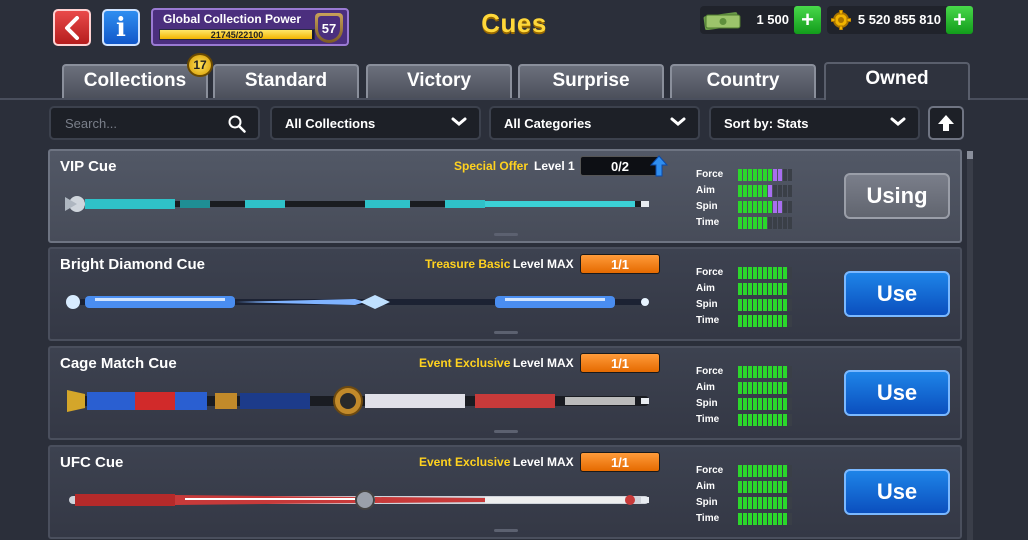 The width and height of the screenshot is (1028, 540). Describe the element at coordinates (899, 19) in the screenshot. I see `coins-value: 5 520 855 810` at that location.